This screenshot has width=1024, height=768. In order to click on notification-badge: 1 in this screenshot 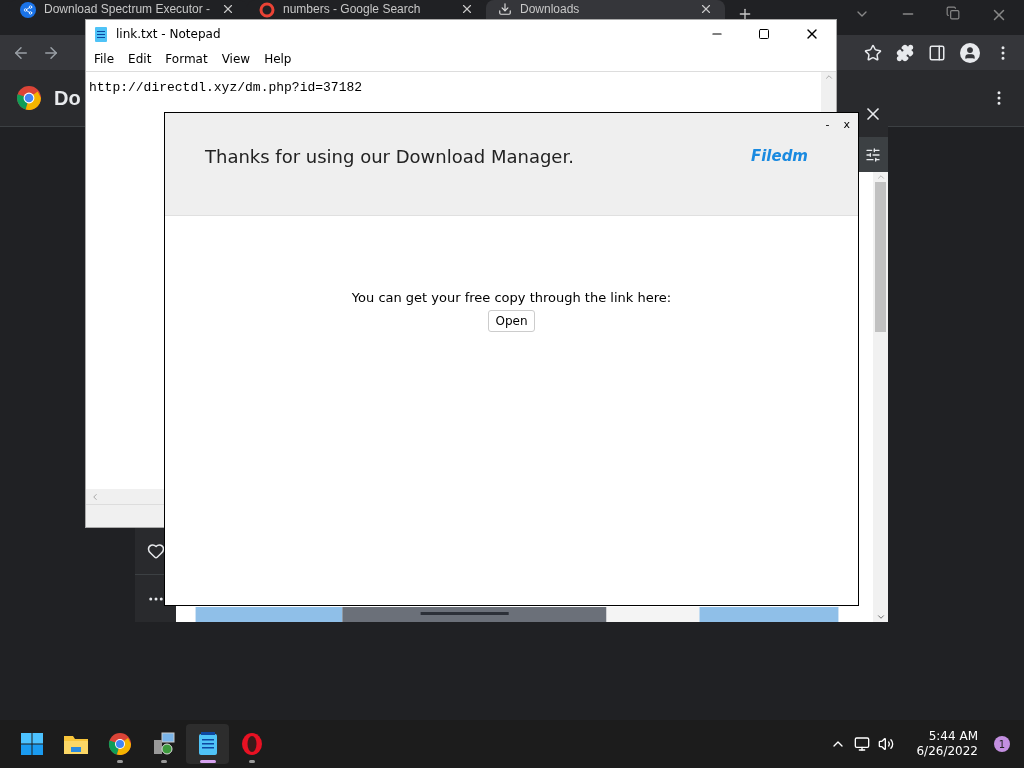, I will do `click(1002, 744)`.